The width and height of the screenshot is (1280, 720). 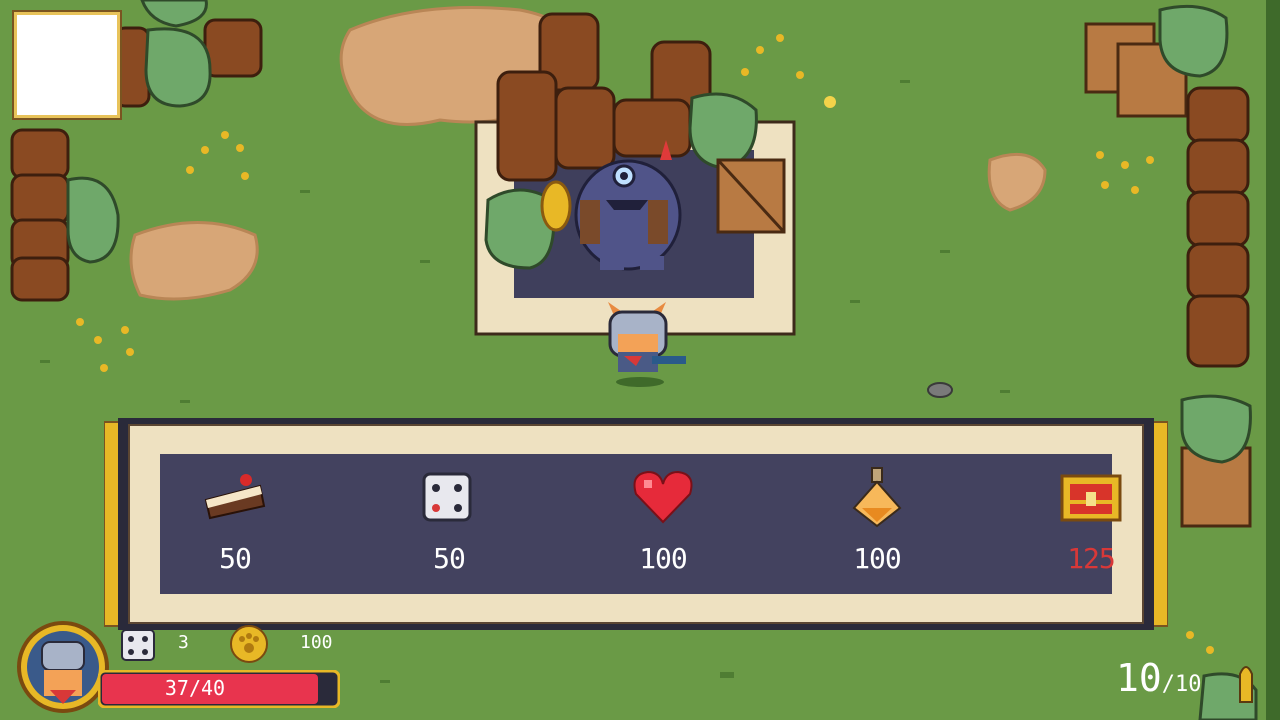 I want to click on corgi-knight-portrait-icon, so click(x=63, y=667).